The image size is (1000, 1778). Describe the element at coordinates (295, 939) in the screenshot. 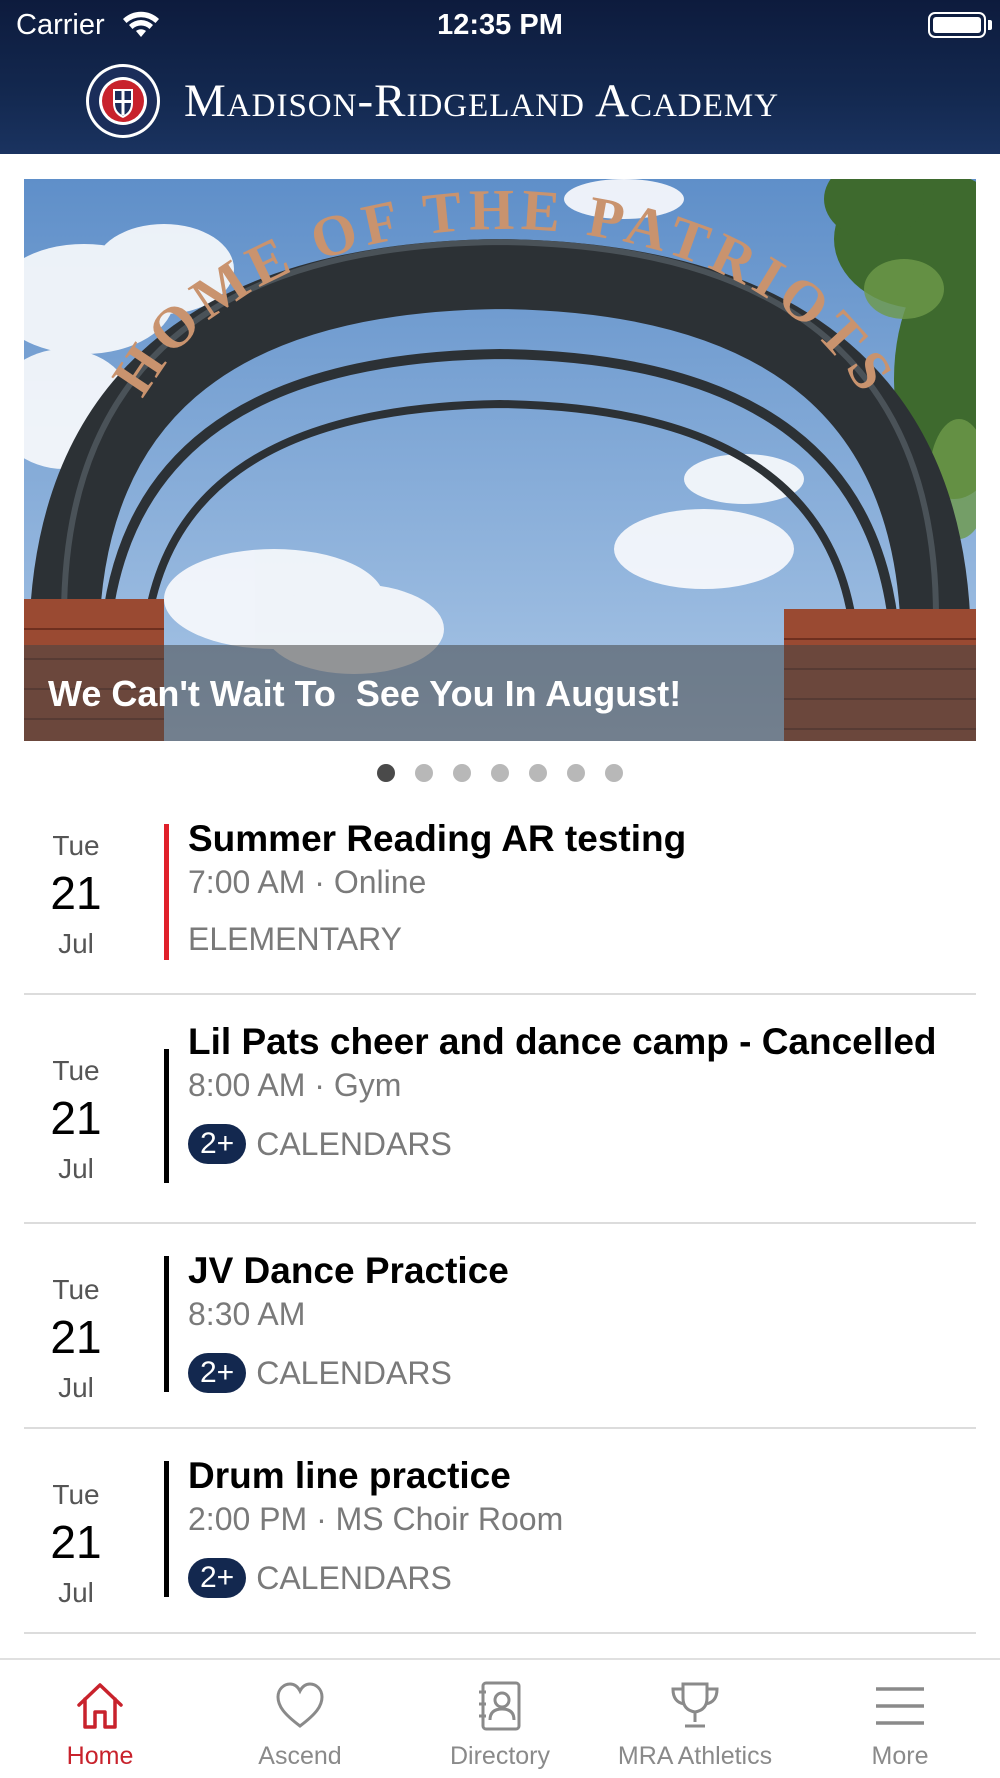

I see `event-calendar-label: ELEMENTARY` at that location.